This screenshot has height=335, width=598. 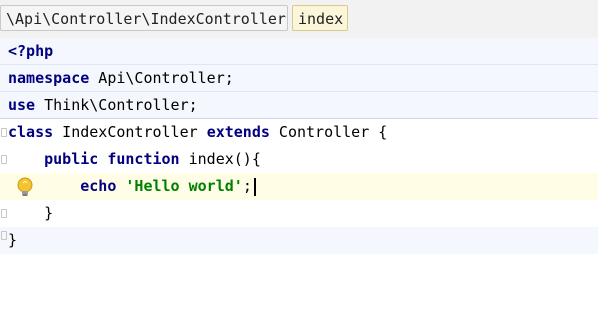 I want to click on keyword-class: class, so click(x=31, y=132).